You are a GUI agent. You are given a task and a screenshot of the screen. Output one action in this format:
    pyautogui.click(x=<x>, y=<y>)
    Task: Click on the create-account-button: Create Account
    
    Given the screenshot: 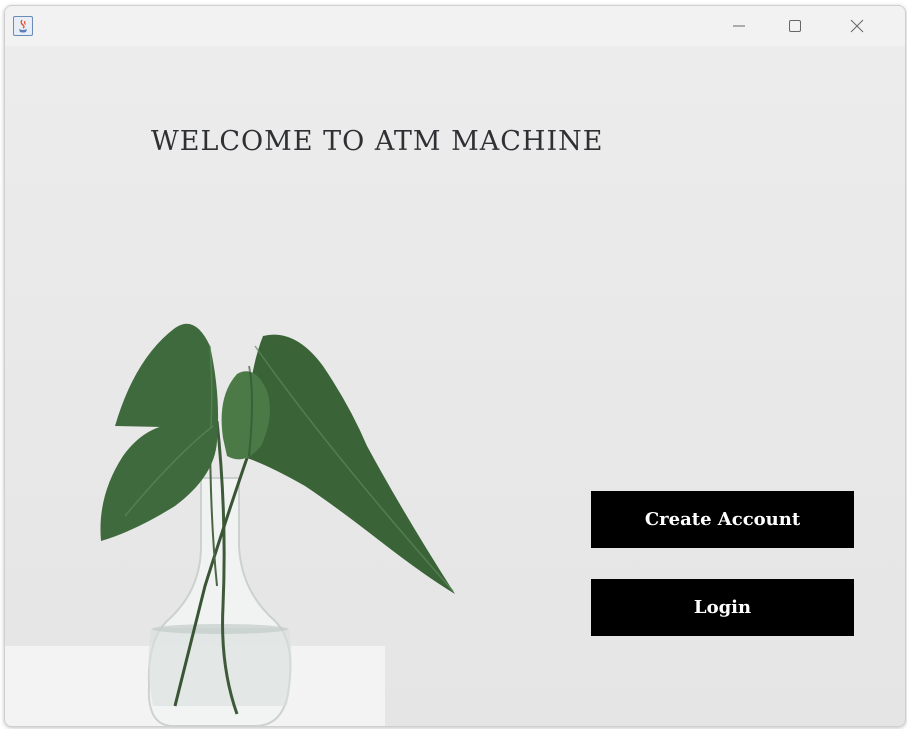 What is the action you would take?
    pyautogui.click(x=722, y=519)
    